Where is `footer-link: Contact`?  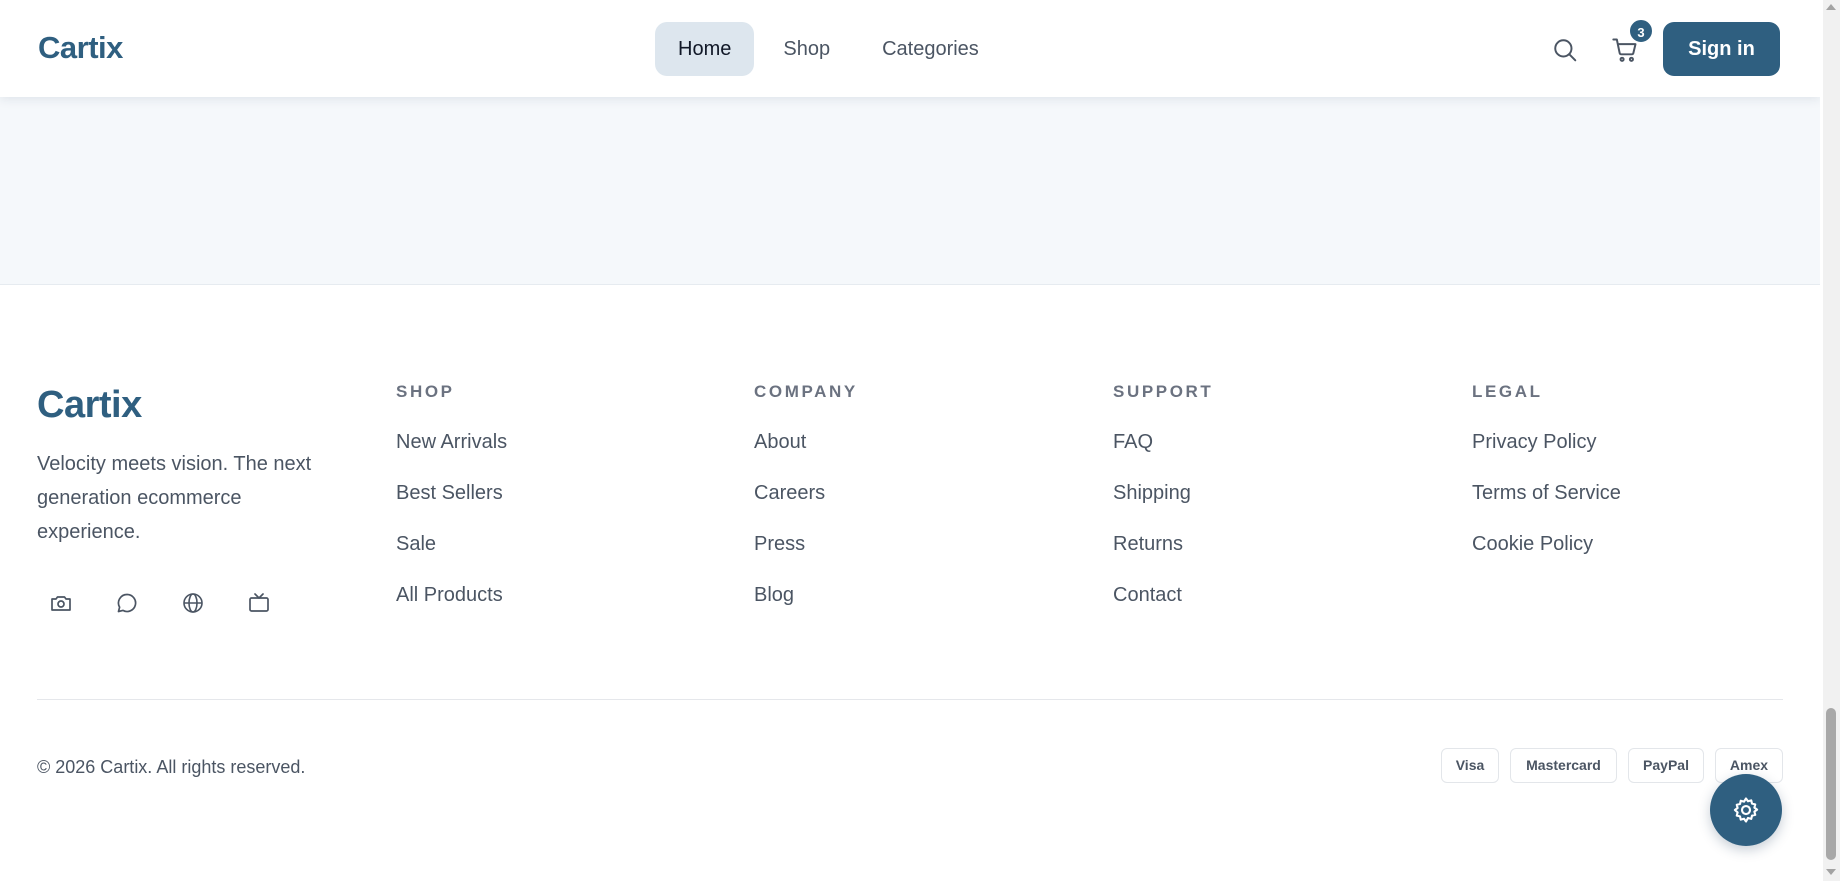 footer-link: Contact is located at coordinates (1163, 595).